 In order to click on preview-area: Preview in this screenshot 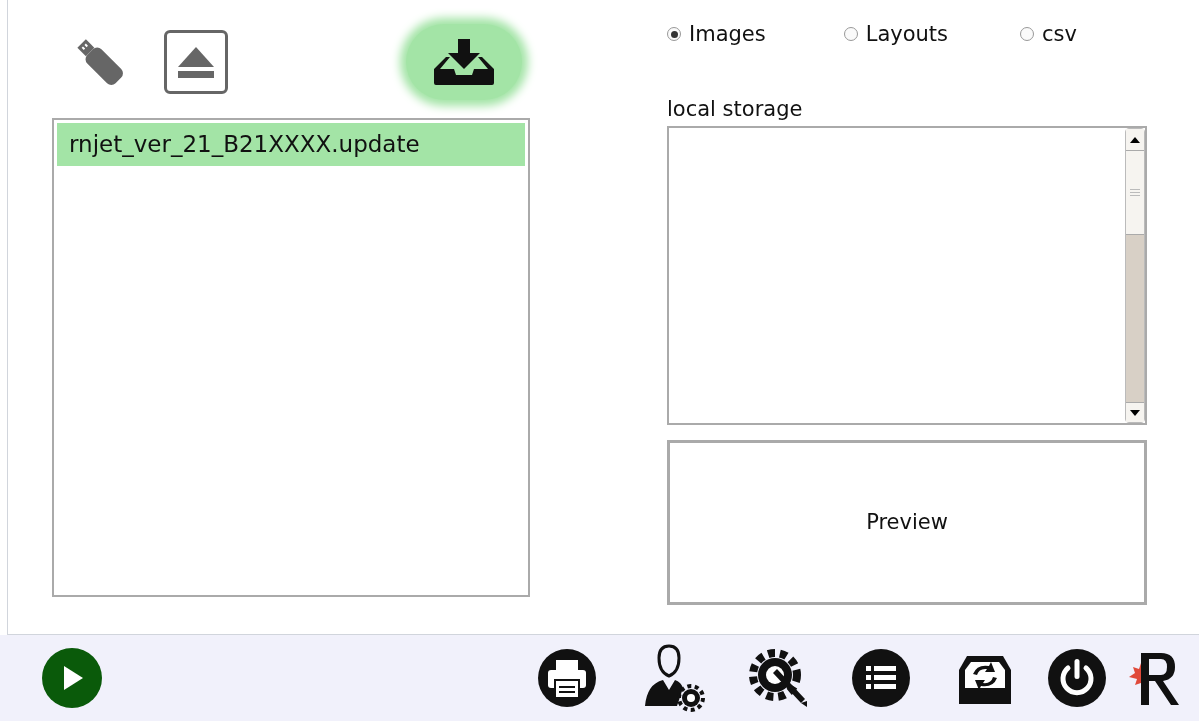, I will do `click(907, 522)`.